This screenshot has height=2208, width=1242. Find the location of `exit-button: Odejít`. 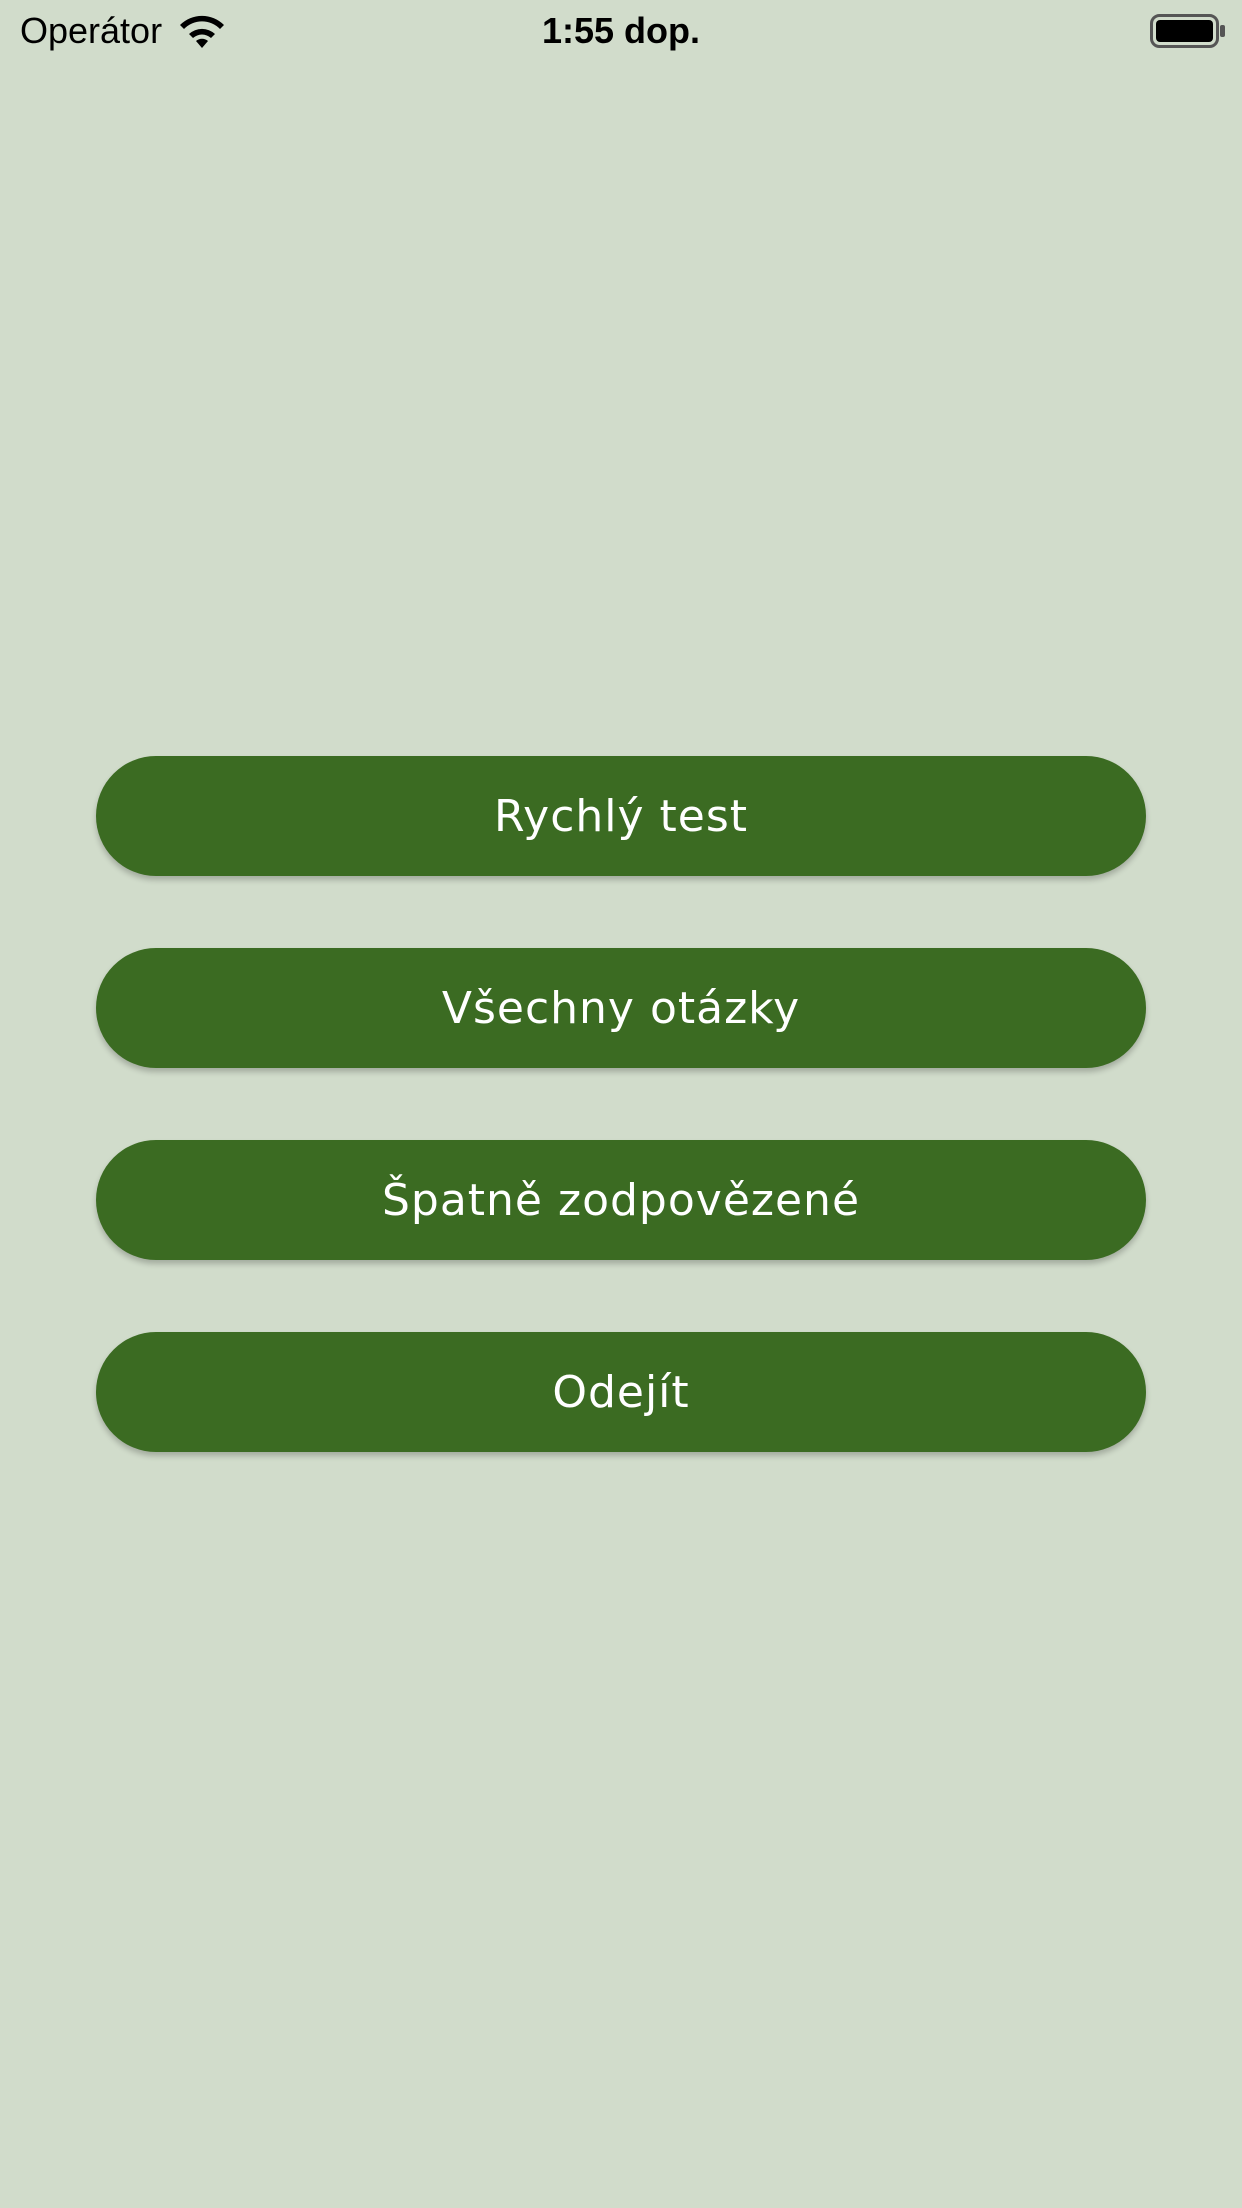

exit-button: Odejít is located at coordinates (621, 1392).